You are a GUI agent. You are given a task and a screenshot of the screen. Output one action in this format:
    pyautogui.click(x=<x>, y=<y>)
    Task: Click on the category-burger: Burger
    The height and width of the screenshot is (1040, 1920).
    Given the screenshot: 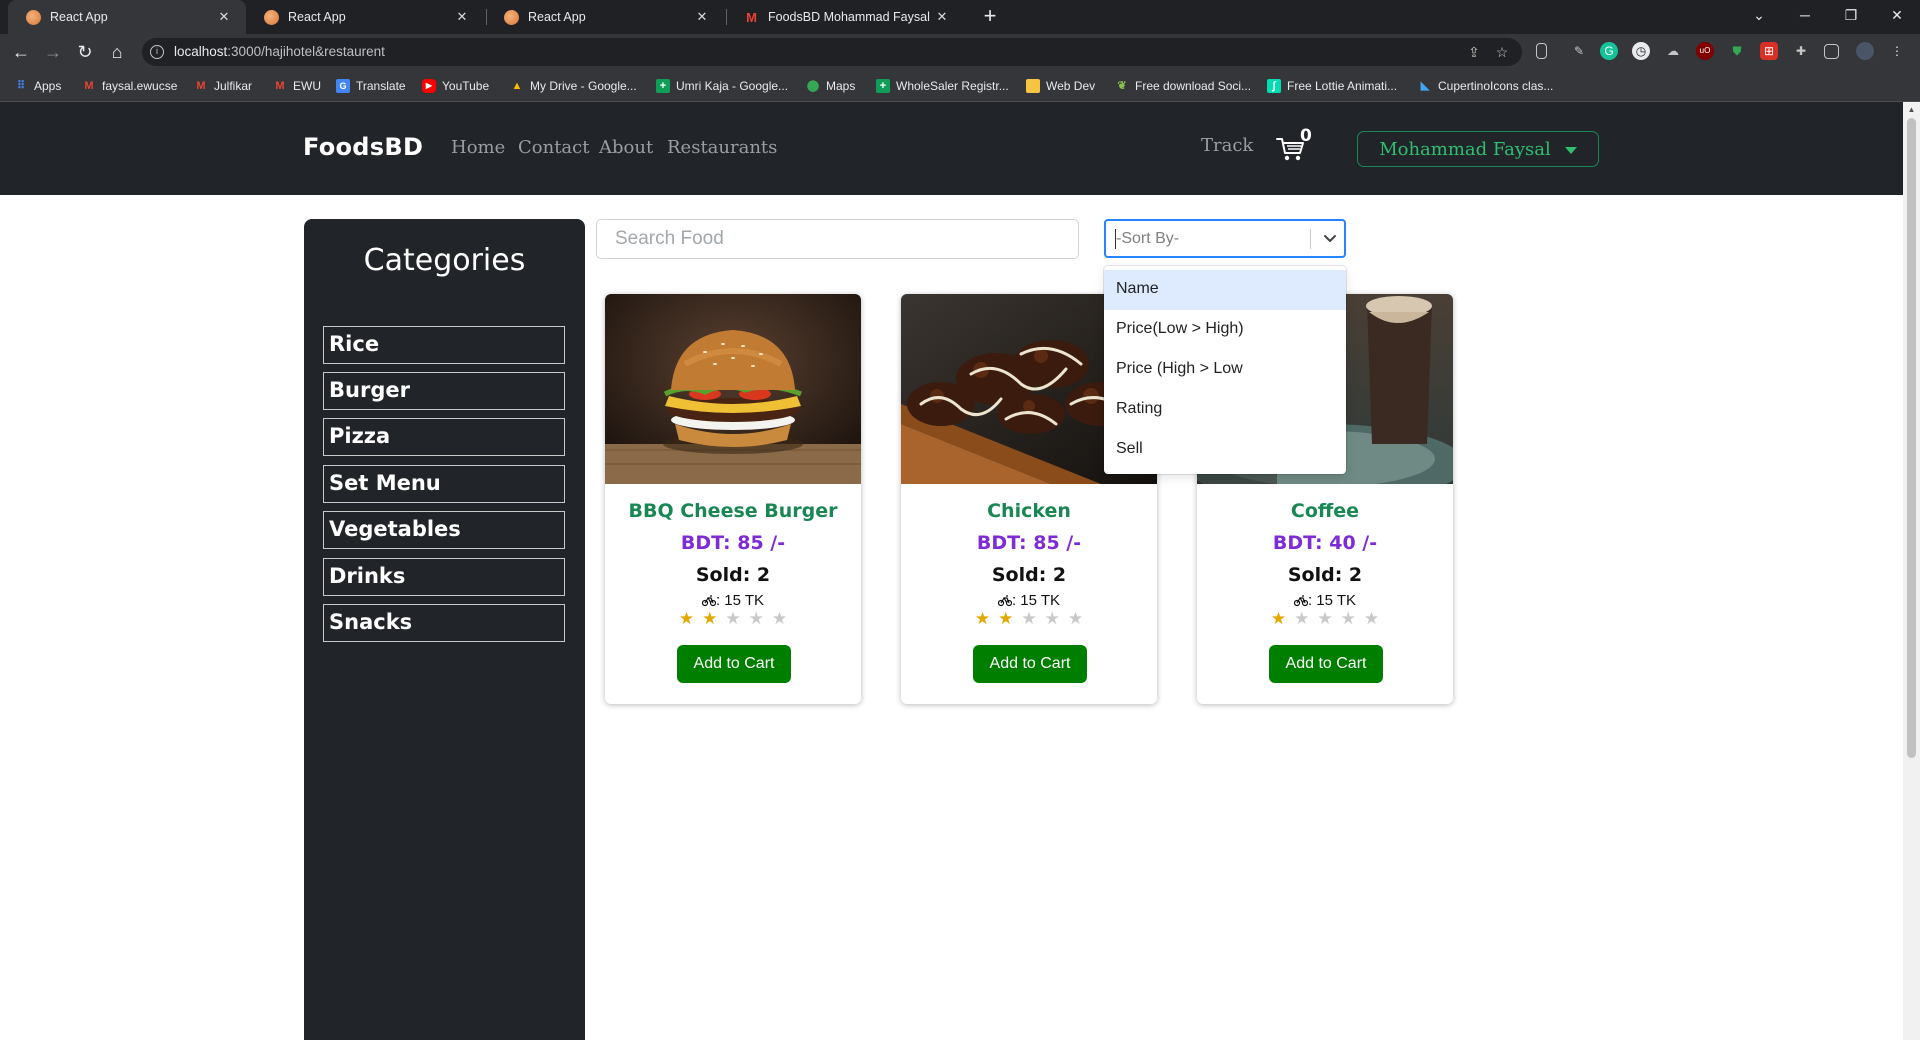 What is the action you would take?
    pyautogui.click(x=444, y=391)
    